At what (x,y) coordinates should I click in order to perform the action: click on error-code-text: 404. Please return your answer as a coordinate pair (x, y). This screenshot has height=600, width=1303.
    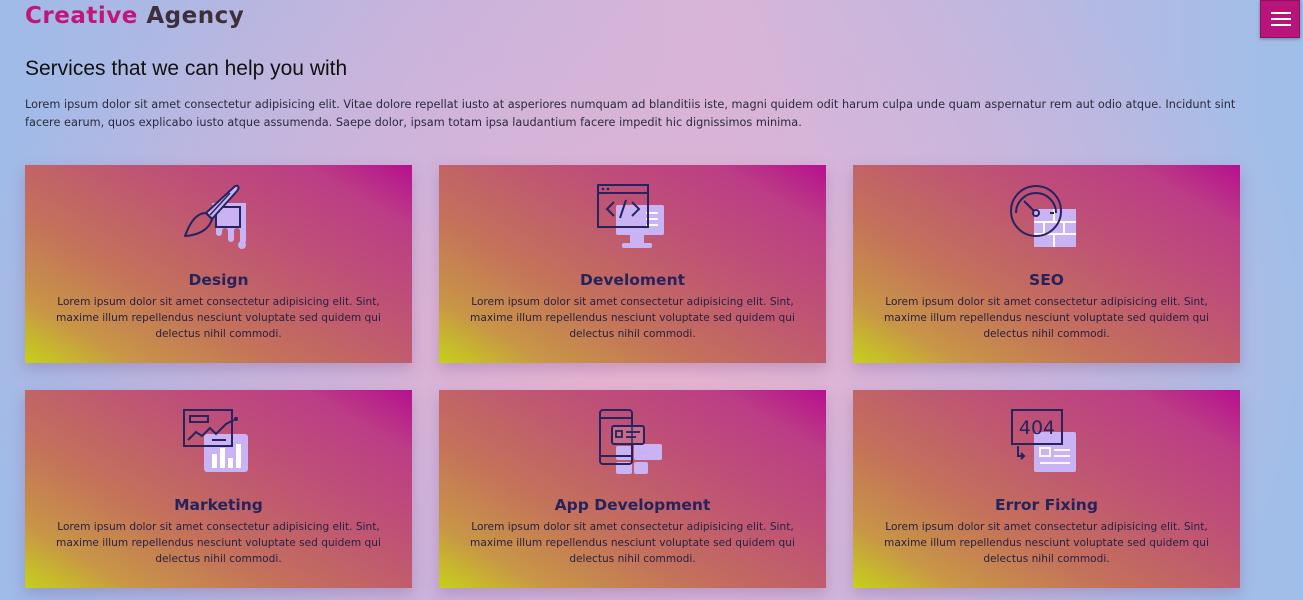
    Looking at the image, I should click on (1037, 428).